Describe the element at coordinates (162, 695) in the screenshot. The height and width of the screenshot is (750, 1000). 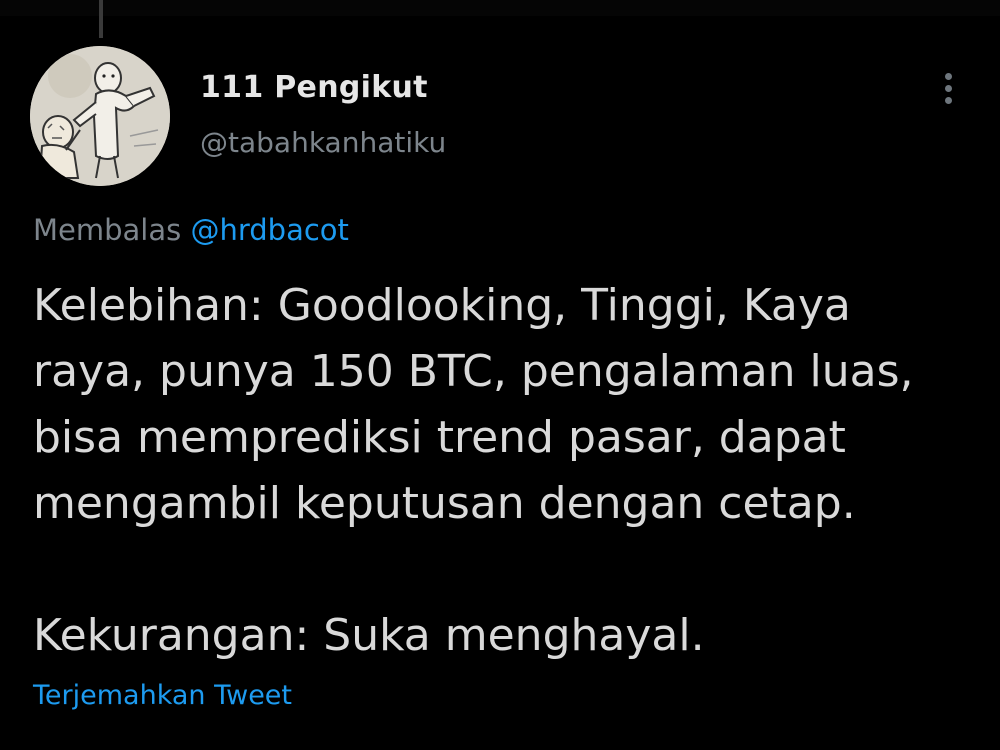
I see `translate-tweet-link: Terjemahkan Tweet` at that location.